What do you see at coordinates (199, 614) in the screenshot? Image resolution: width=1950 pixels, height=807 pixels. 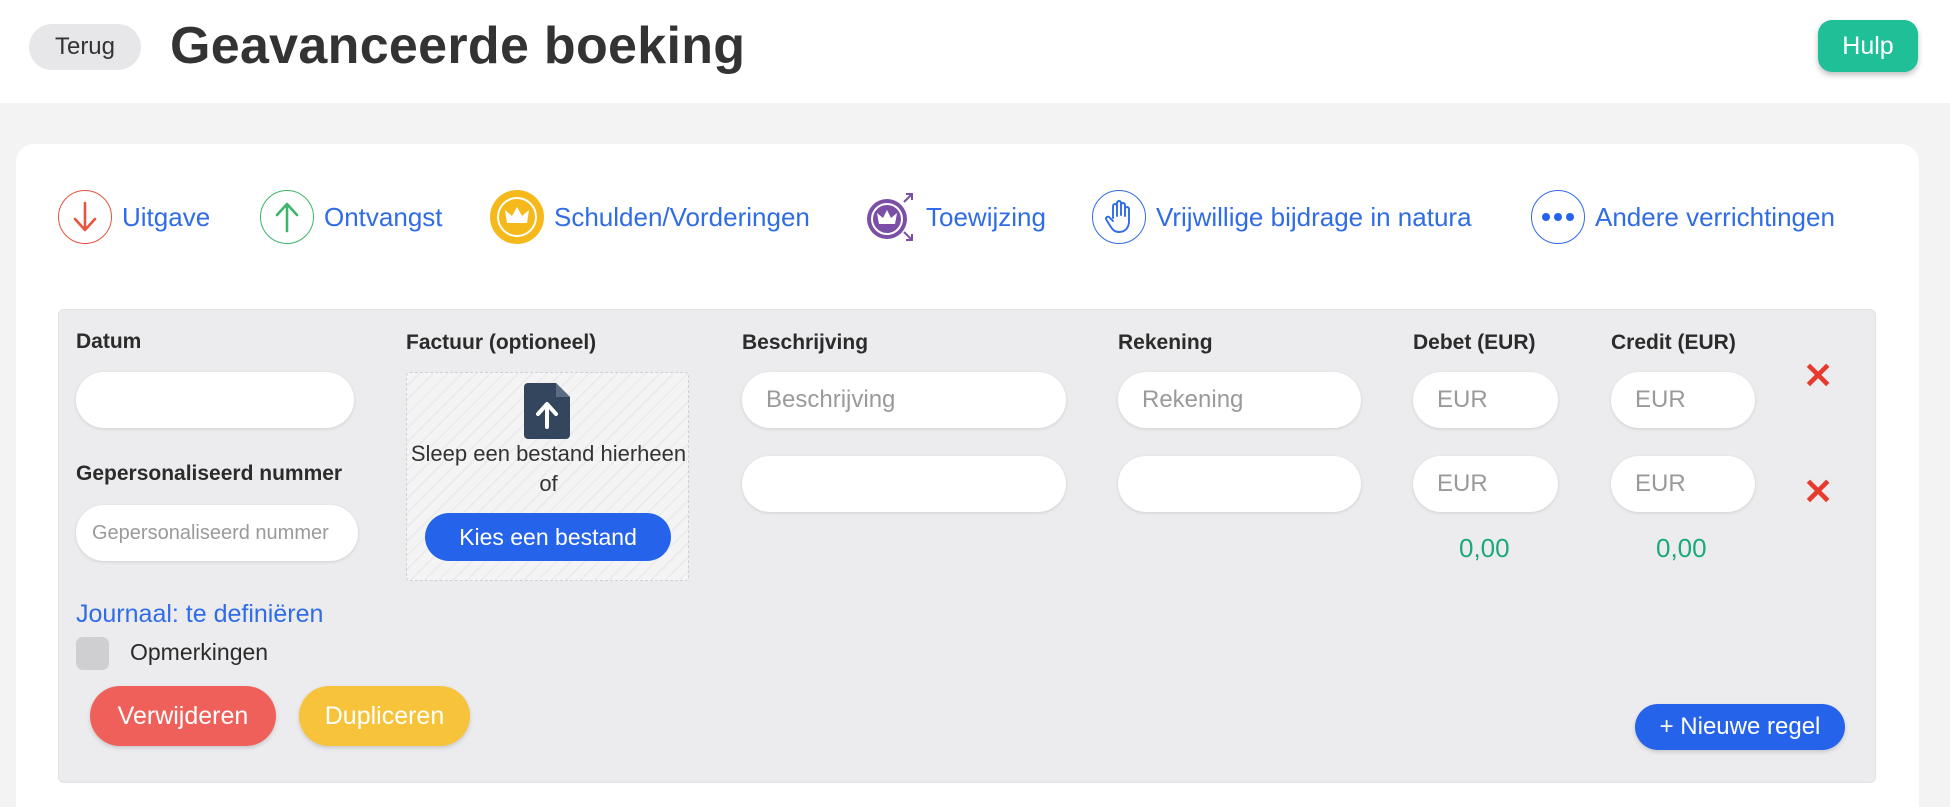 I see `journal-link: Journaal: te definiëren` at bounding box center [199, 614].